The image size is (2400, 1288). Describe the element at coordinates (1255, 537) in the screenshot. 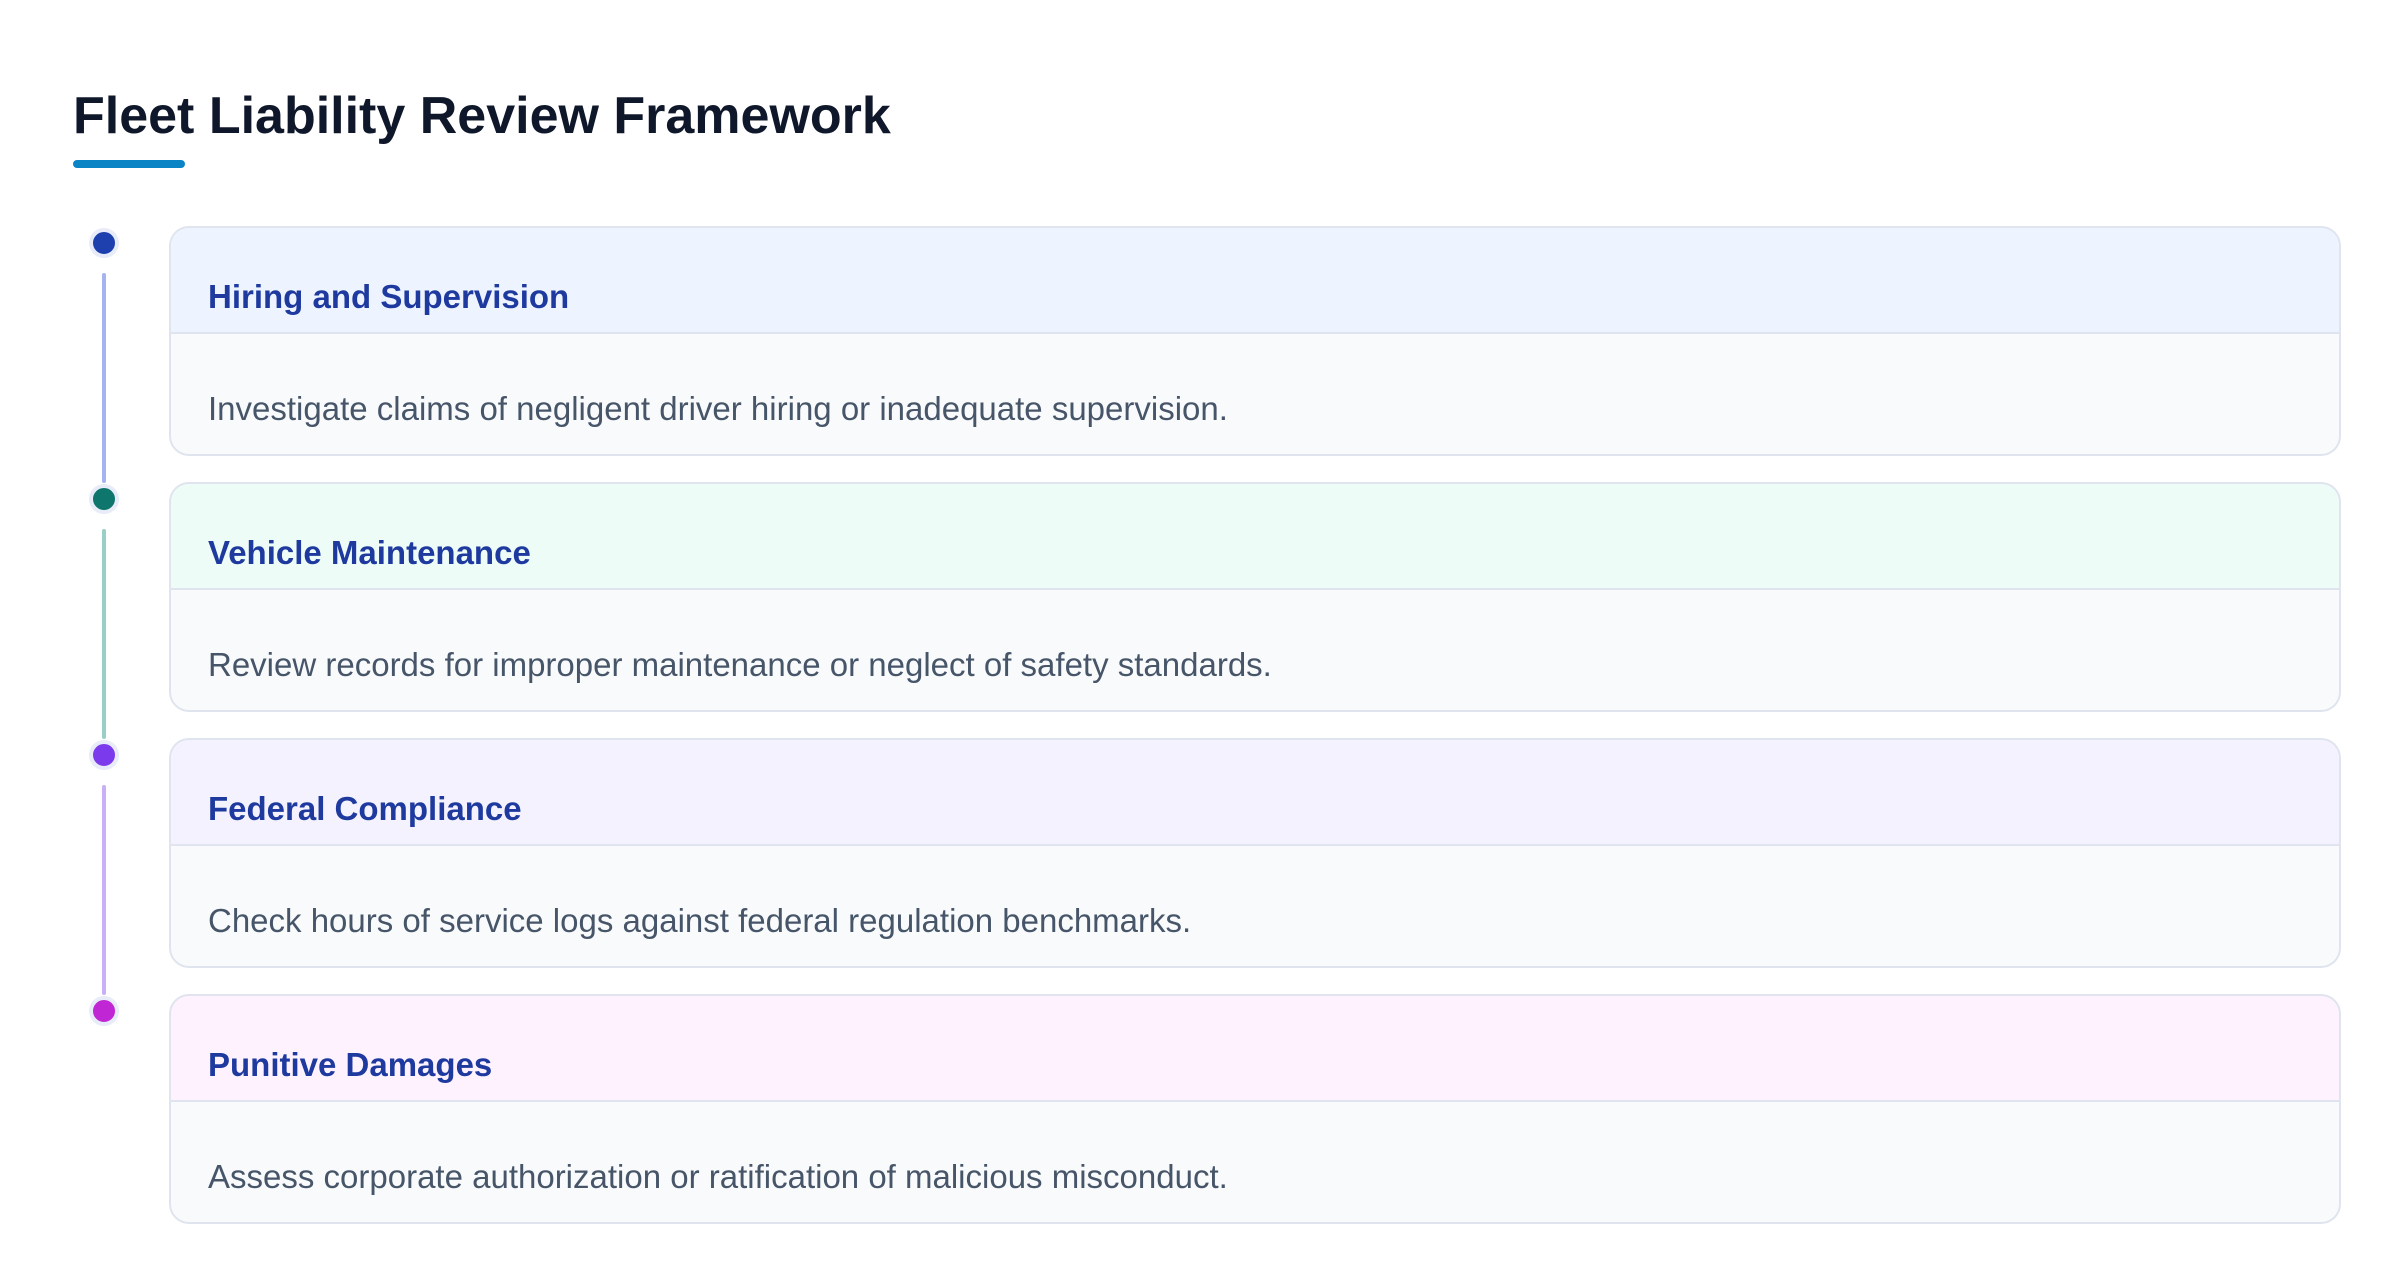

I see `step-card-header: Vehicle Maintenance` at that location.